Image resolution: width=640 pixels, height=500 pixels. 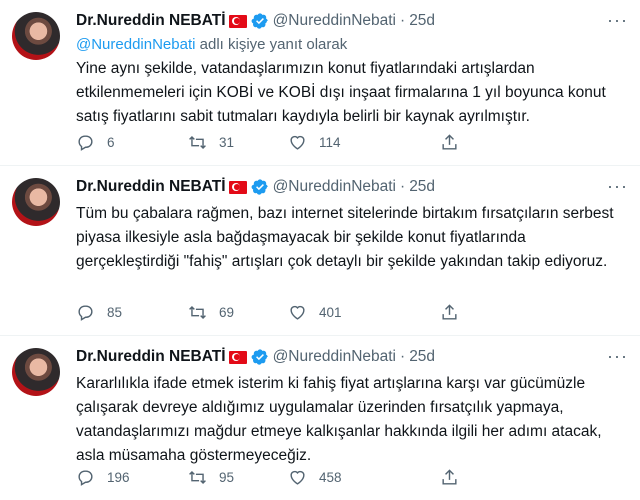 What do you see at coordinates (330, 142) in the screenshot?
I see `like-count: 114` at bounding box center [330, 142].